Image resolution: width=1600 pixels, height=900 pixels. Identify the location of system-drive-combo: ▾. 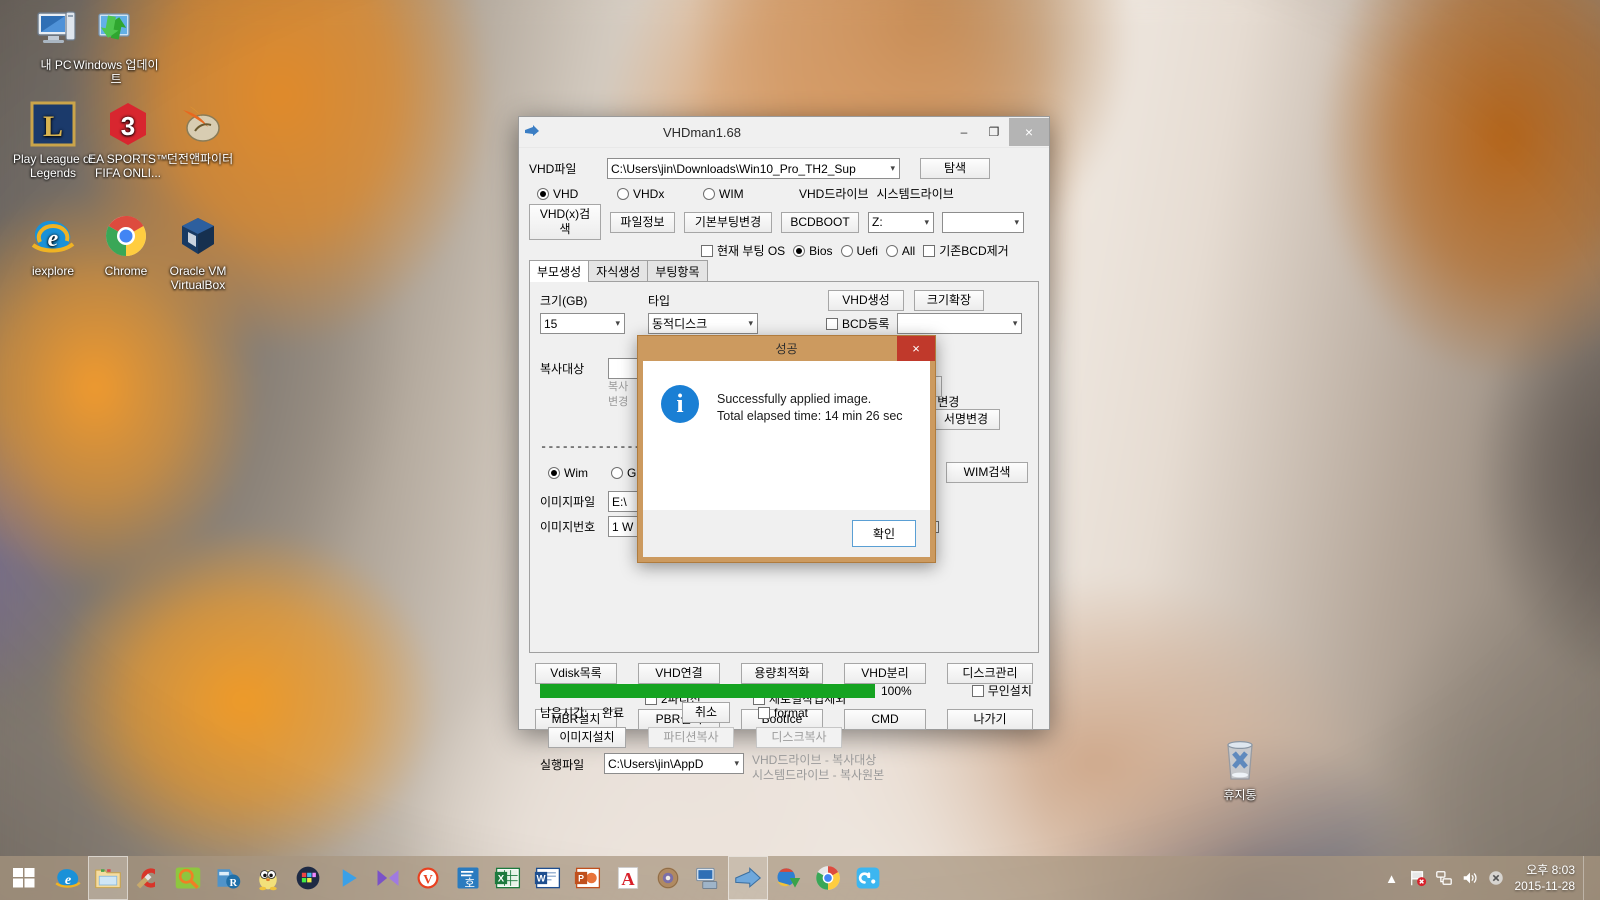
(983, 222).